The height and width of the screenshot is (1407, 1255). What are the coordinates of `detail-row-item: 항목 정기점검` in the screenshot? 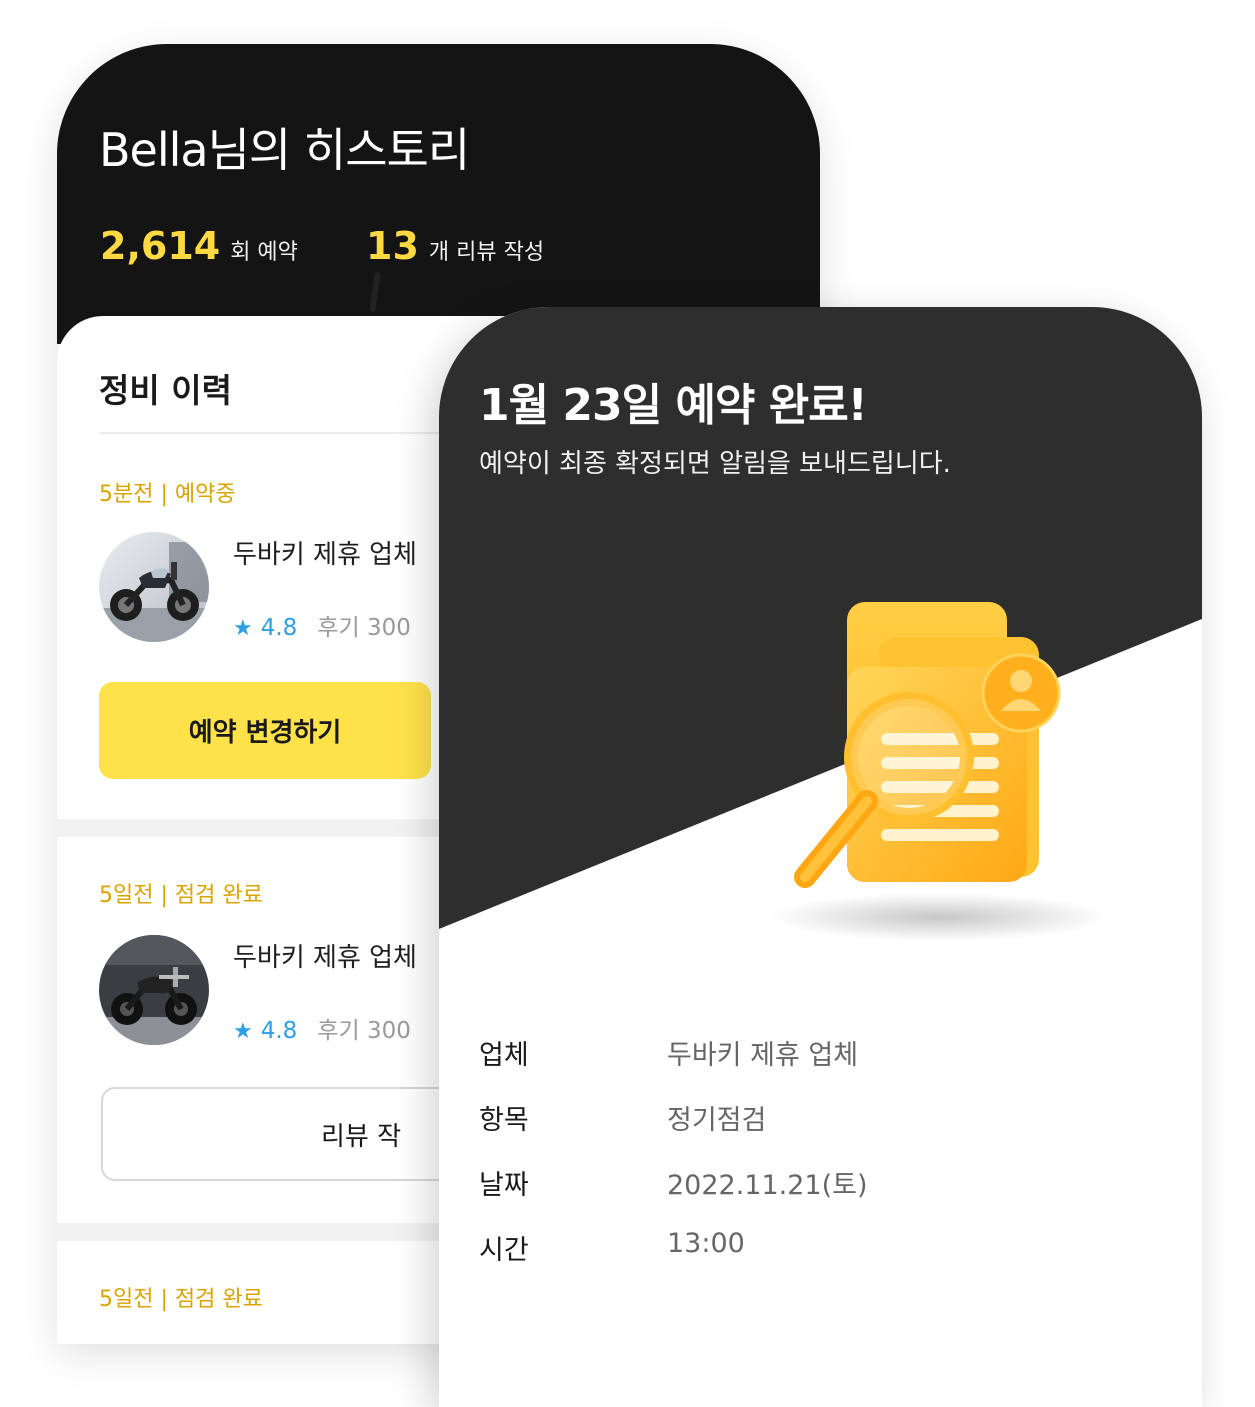 It's located at (622, 1117).